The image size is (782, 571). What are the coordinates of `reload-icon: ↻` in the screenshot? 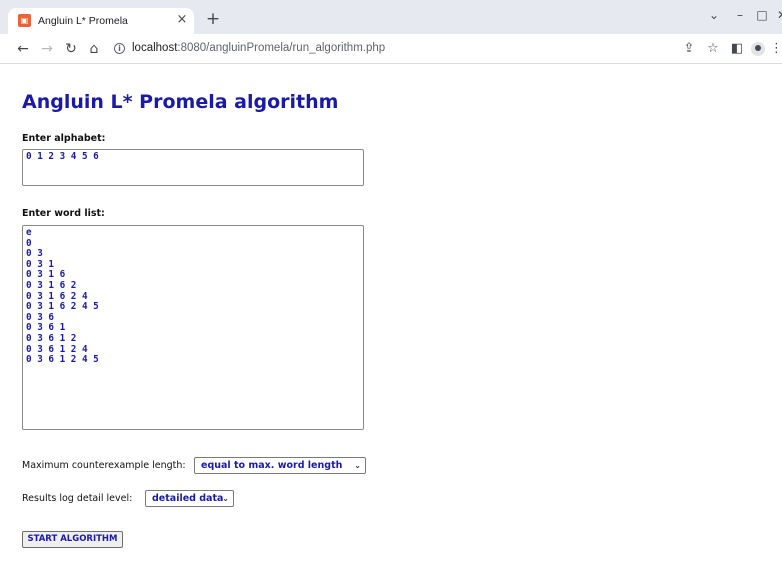 It's located at (71, 49).